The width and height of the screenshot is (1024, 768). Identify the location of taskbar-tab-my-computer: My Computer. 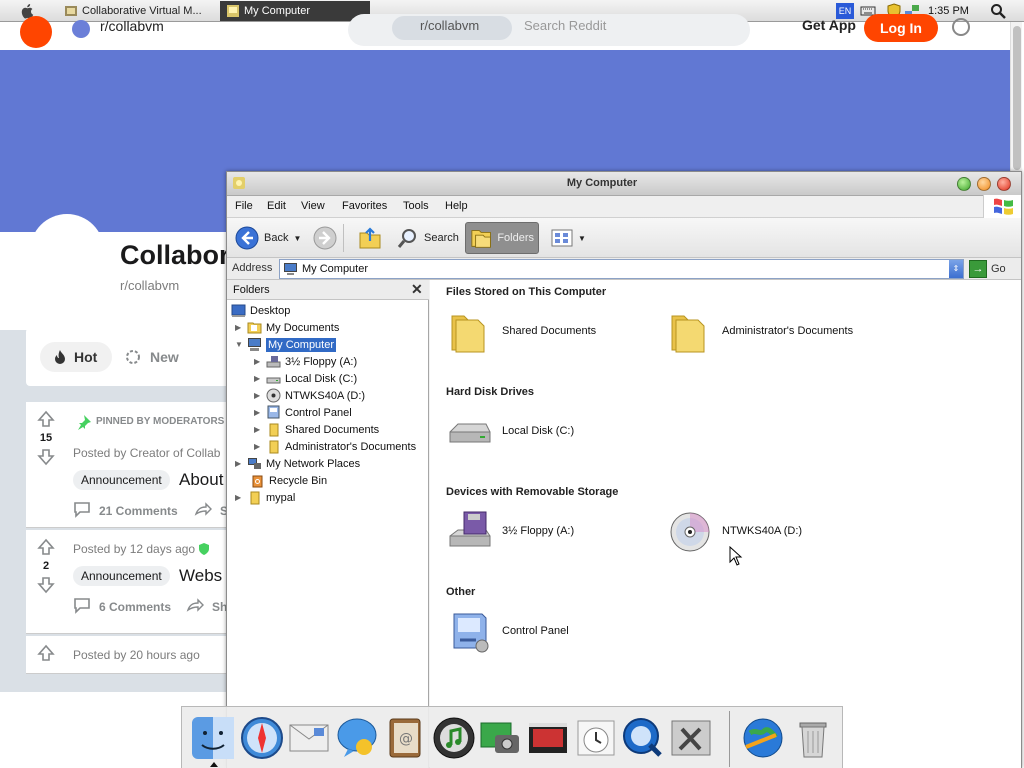
(295, 11).